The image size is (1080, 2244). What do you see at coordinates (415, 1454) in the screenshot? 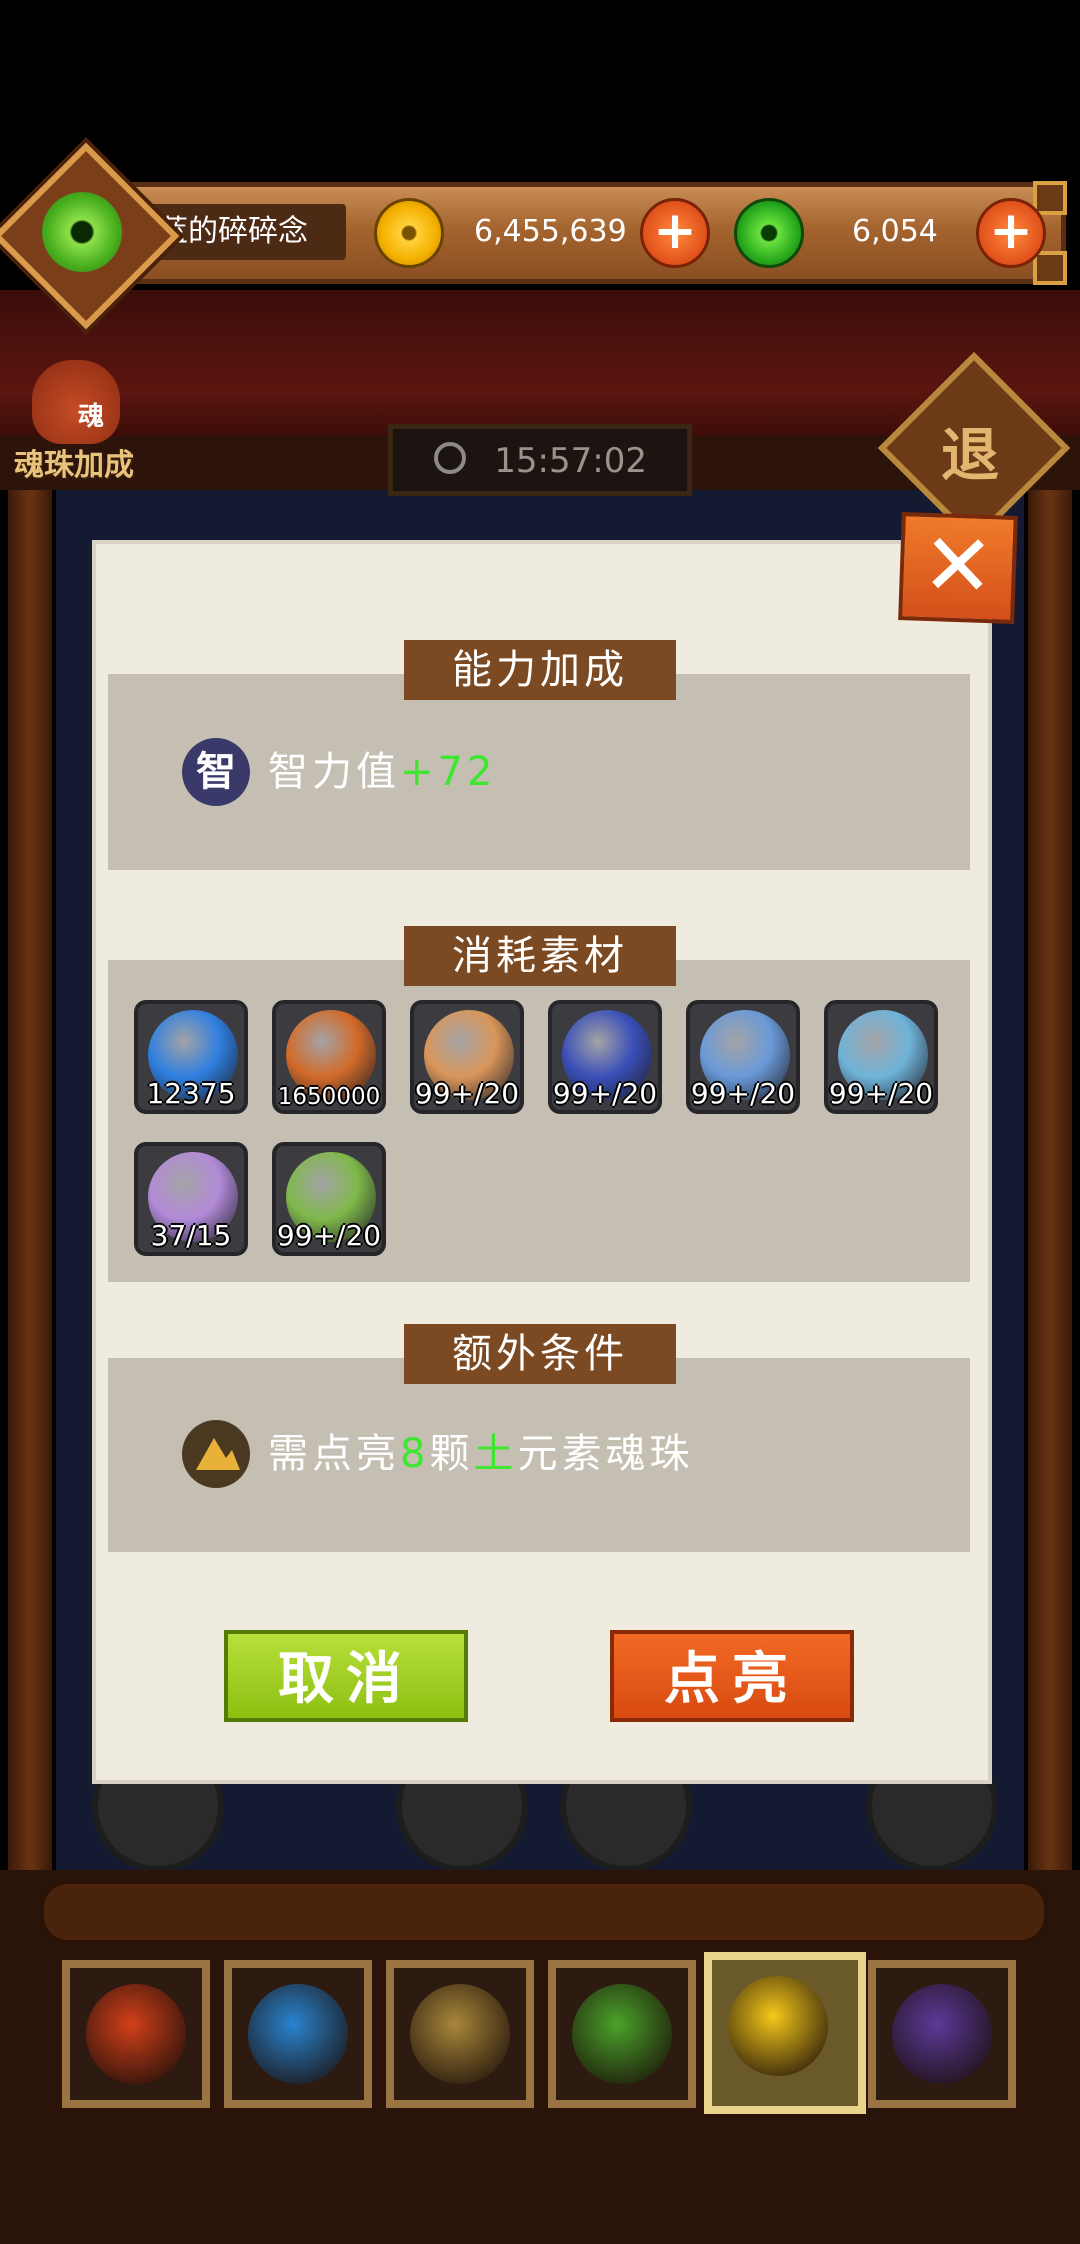
I see `condition-count: 8` at bounding box center [415, 1454].